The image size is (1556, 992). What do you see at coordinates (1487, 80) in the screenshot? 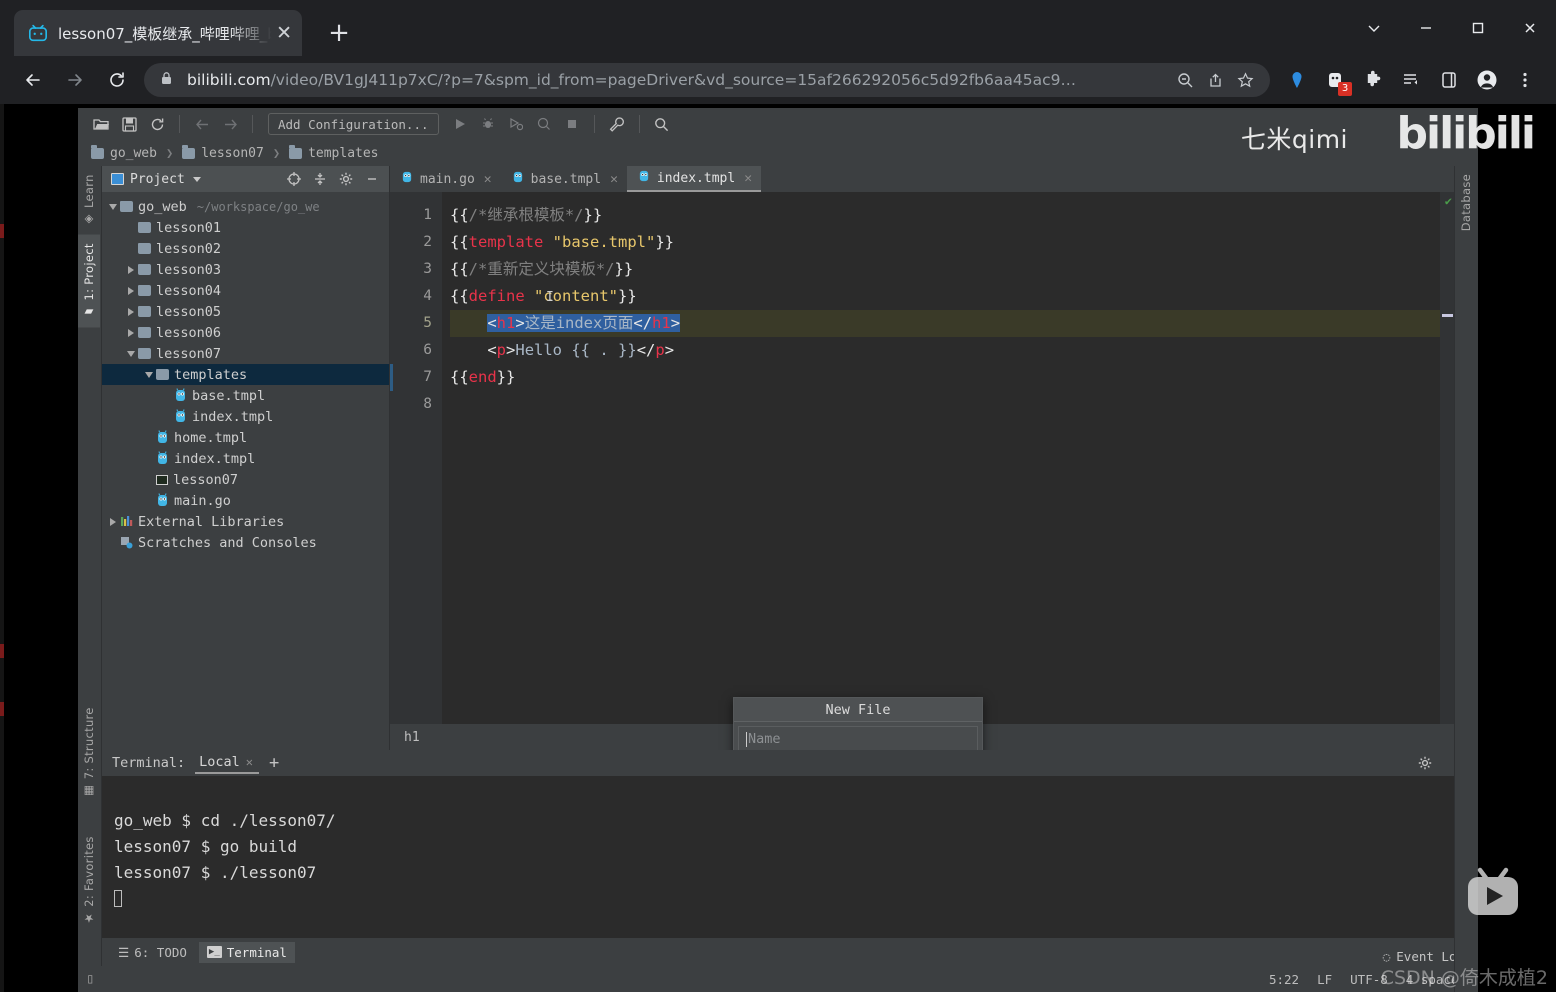
I see `profile-avatar-icon` at bounding box center [1487, 80].